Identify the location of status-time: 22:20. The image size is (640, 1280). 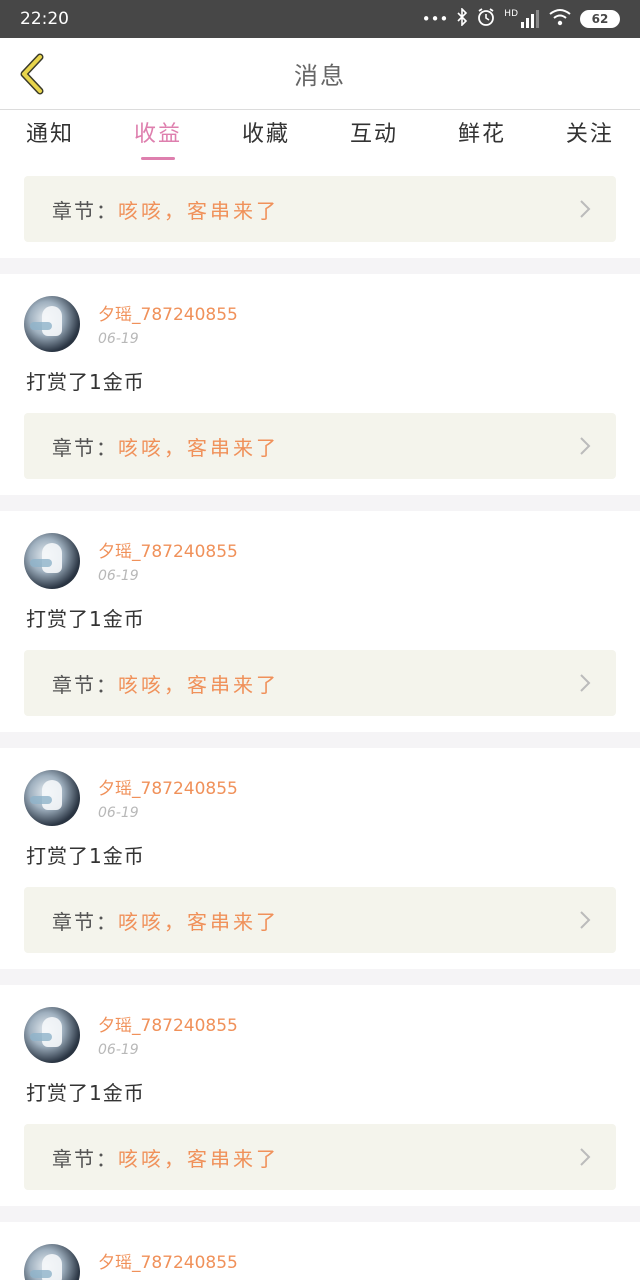
(44, 19).